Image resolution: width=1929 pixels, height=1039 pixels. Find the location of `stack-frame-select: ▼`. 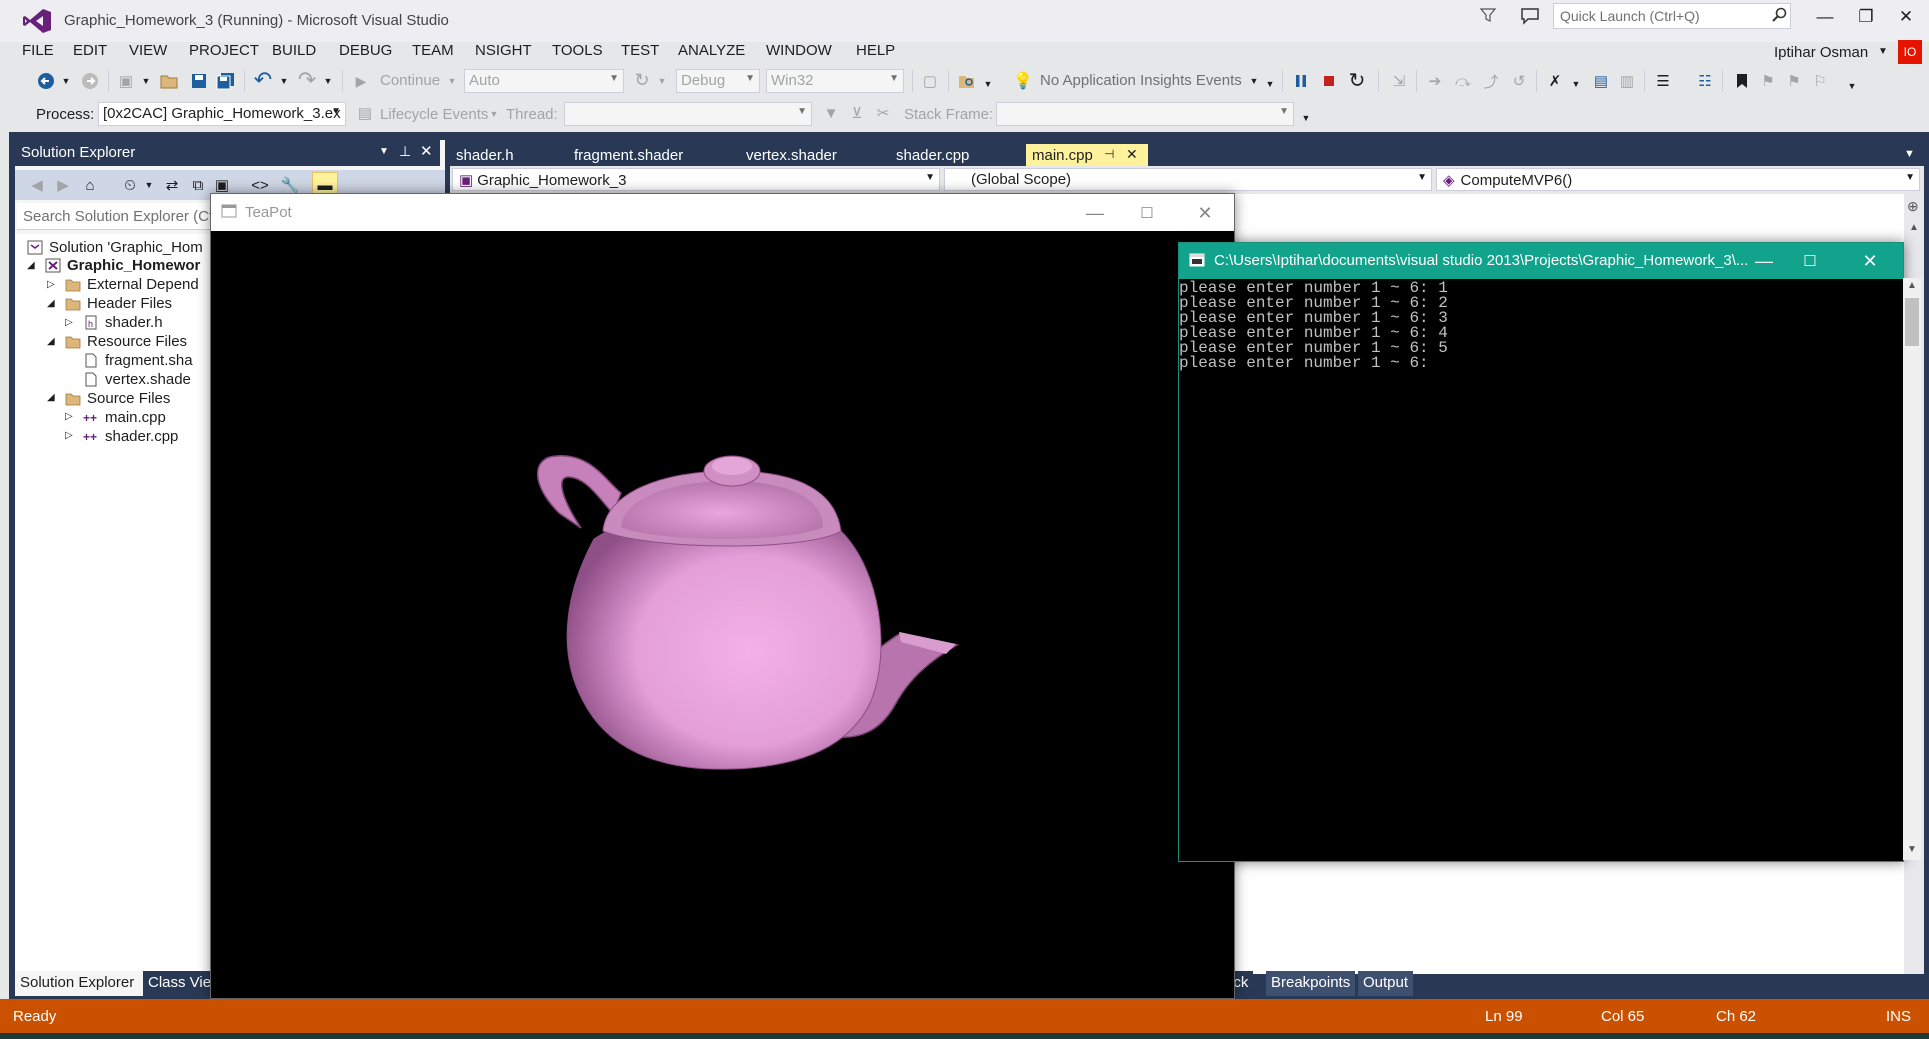

stack-frame-select: ▼ is located at coordinates (1145, 114).